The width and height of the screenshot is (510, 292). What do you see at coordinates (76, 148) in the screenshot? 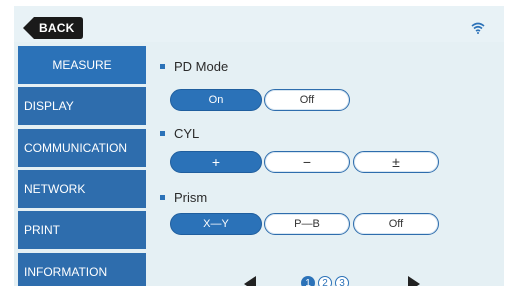
I see `sidebar-item-label: COMMUNICATION` at bounding box center [76, 148].